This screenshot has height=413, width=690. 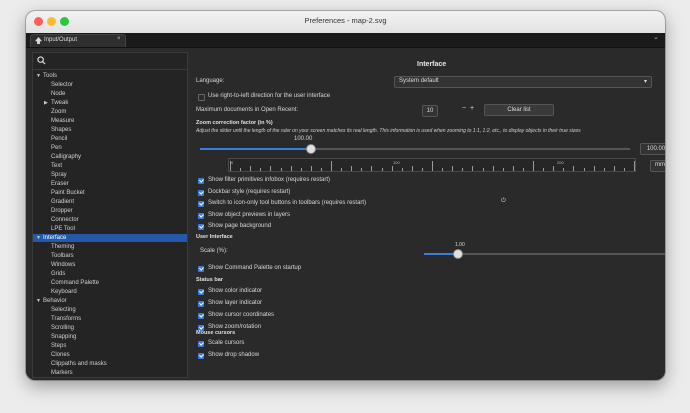 I want to click on sidebar-item-label: Paint Bucket, so click(x=68, y=193).